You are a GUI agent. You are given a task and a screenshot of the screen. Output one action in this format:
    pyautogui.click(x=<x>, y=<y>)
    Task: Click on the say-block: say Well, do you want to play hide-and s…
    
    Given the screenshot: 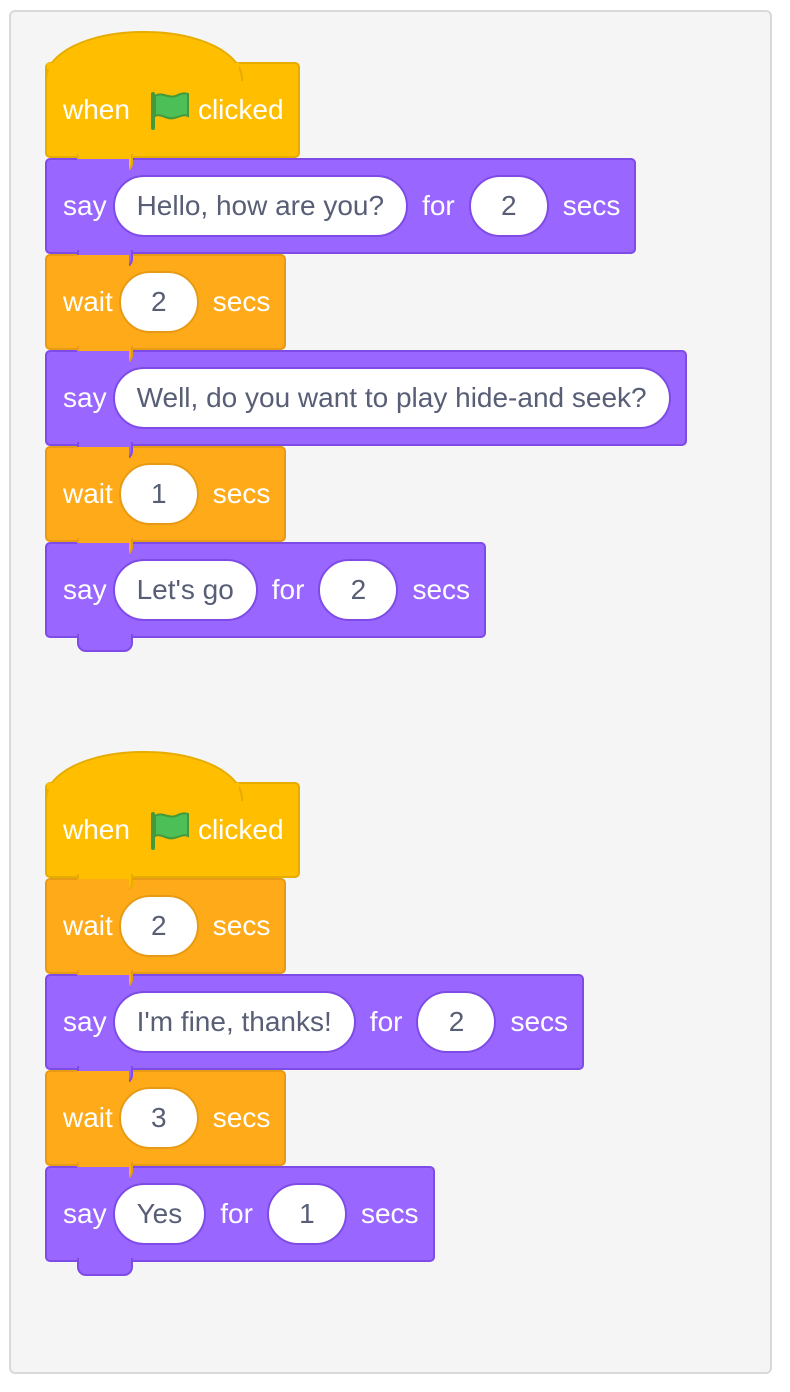 What is the action you would take?
    pyautogui.click(x=366, y=405)
    